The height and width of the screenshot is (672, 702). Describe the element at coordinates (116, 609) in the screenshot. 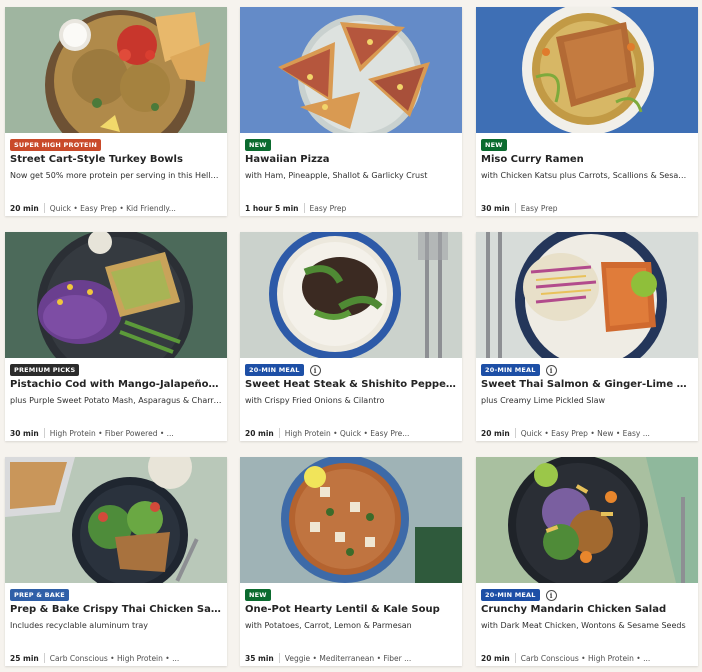

I see `recipe-title: Prep & Bake Crispy Thai Chicken Salad` at that location.